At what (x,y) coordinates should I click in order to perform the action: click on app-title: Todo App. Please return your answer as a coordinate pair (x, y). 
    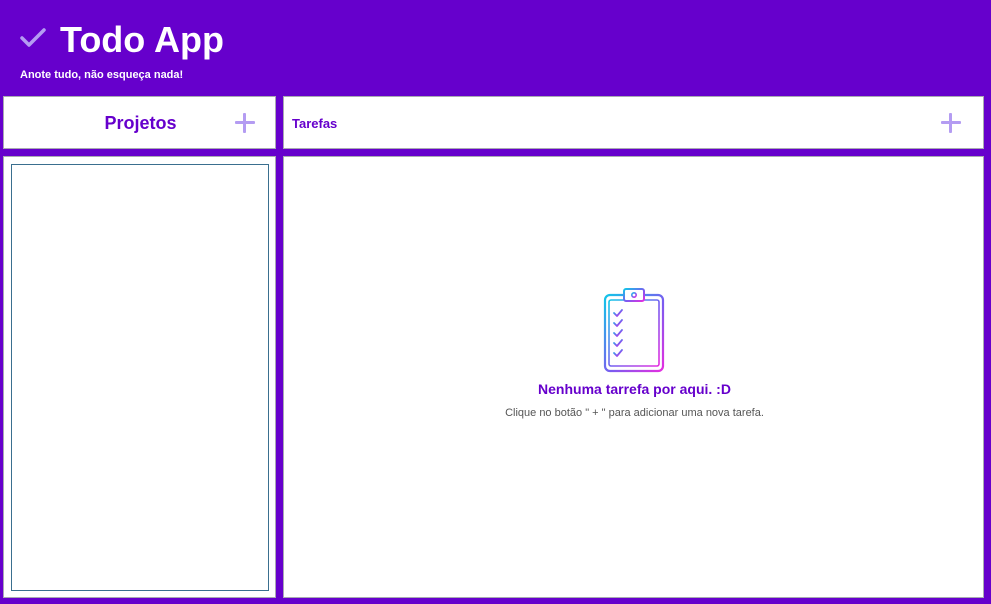
    Looking at the image, I should click on (142, 39).